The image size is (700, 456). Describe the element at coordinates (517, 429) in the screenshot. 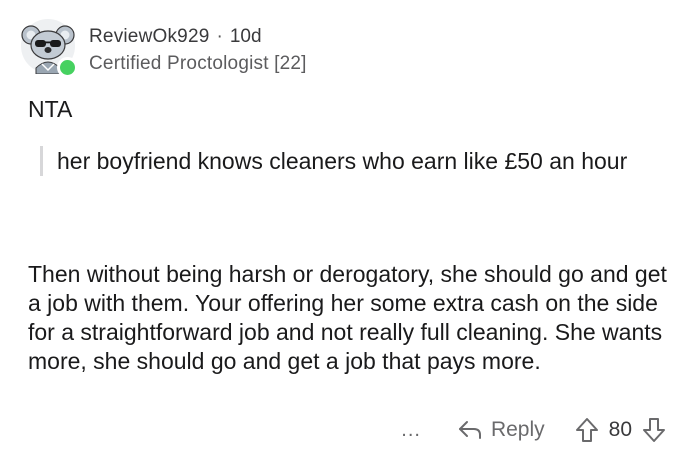

I see `reply-label: Reply` at that location.